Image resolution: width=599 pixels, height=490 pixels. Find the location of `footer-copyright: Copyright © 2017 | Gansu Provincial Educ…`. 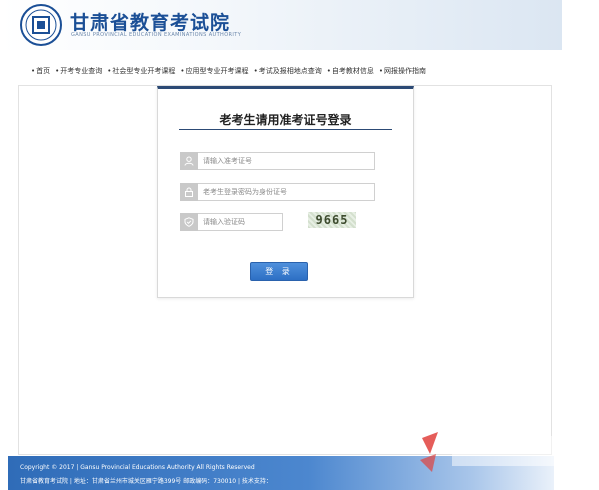

footer-copyright: Copyright © 2017 | Gansu Provincial Educ… is located at coordinates (137, 467).